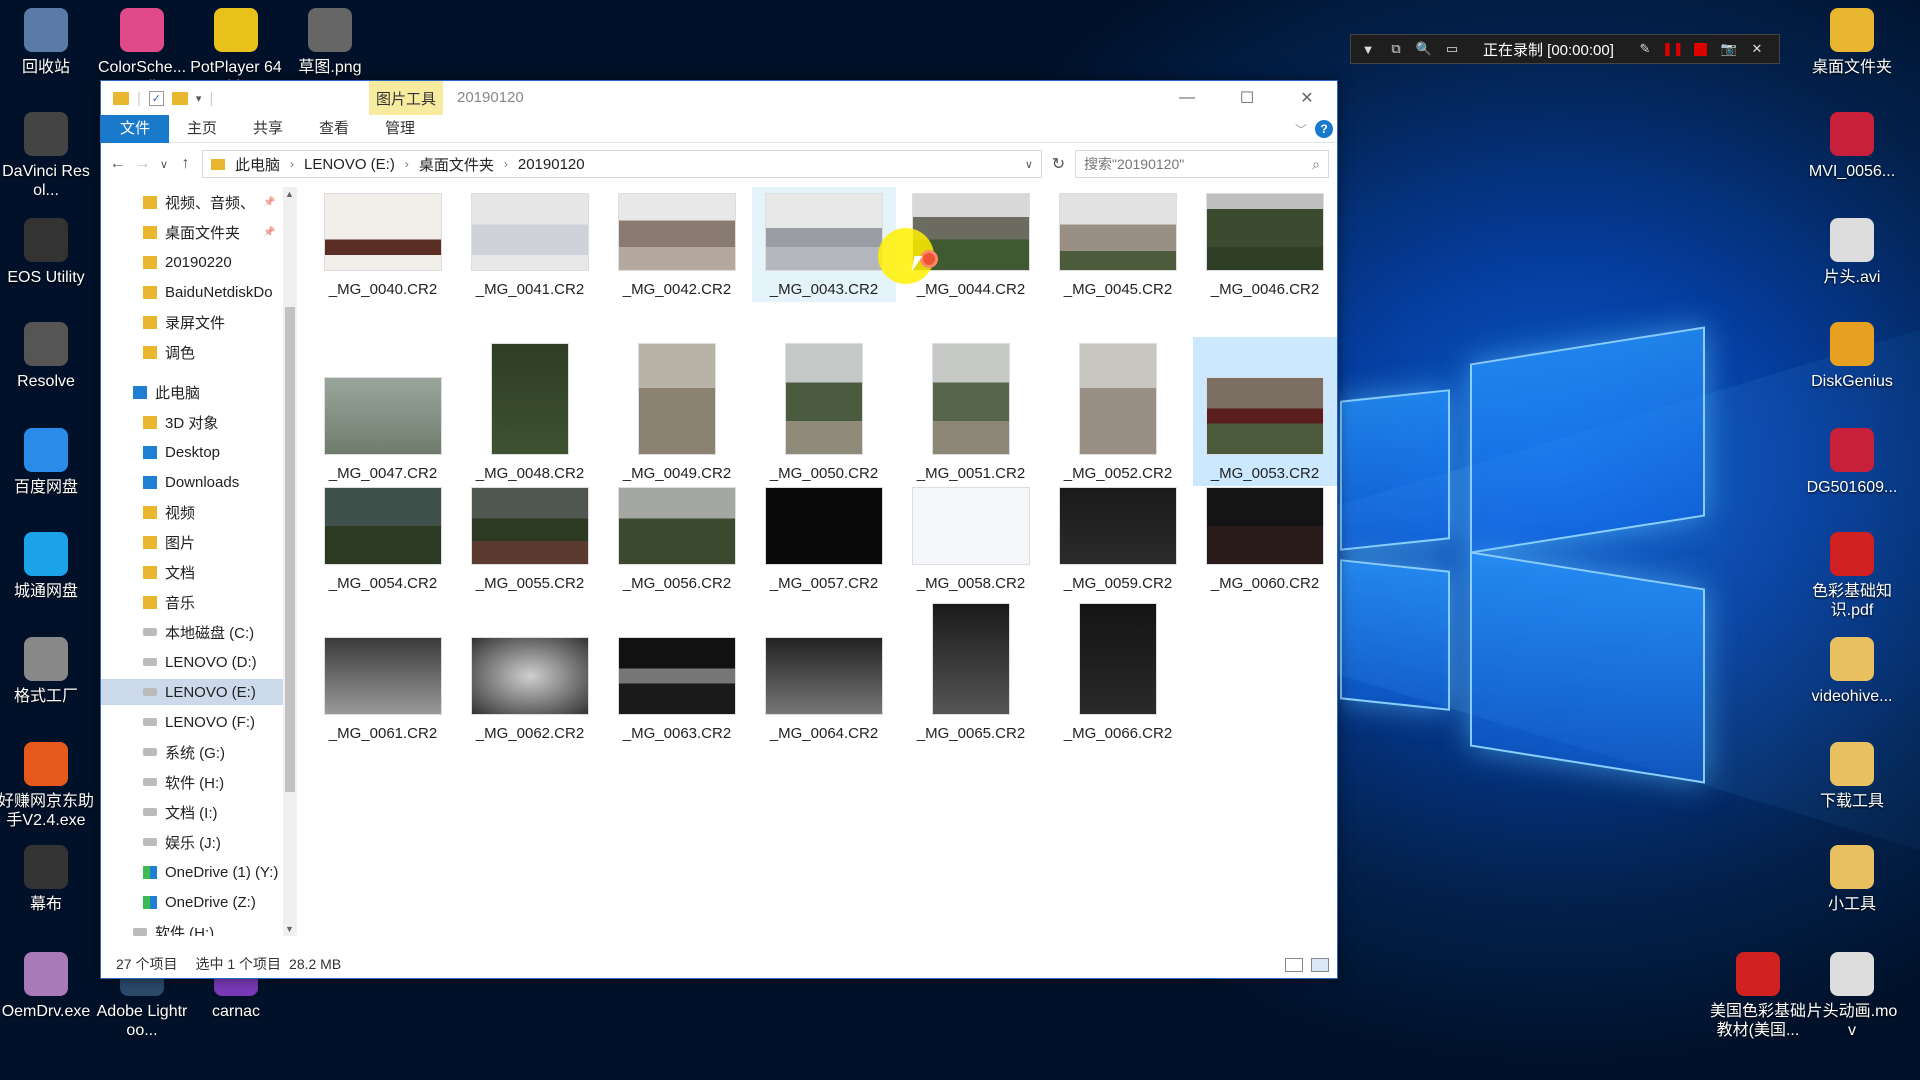 The width and height of the screenshot is (1920, 1080). I want to click on close-icon: ✕, so click(1757, 49).